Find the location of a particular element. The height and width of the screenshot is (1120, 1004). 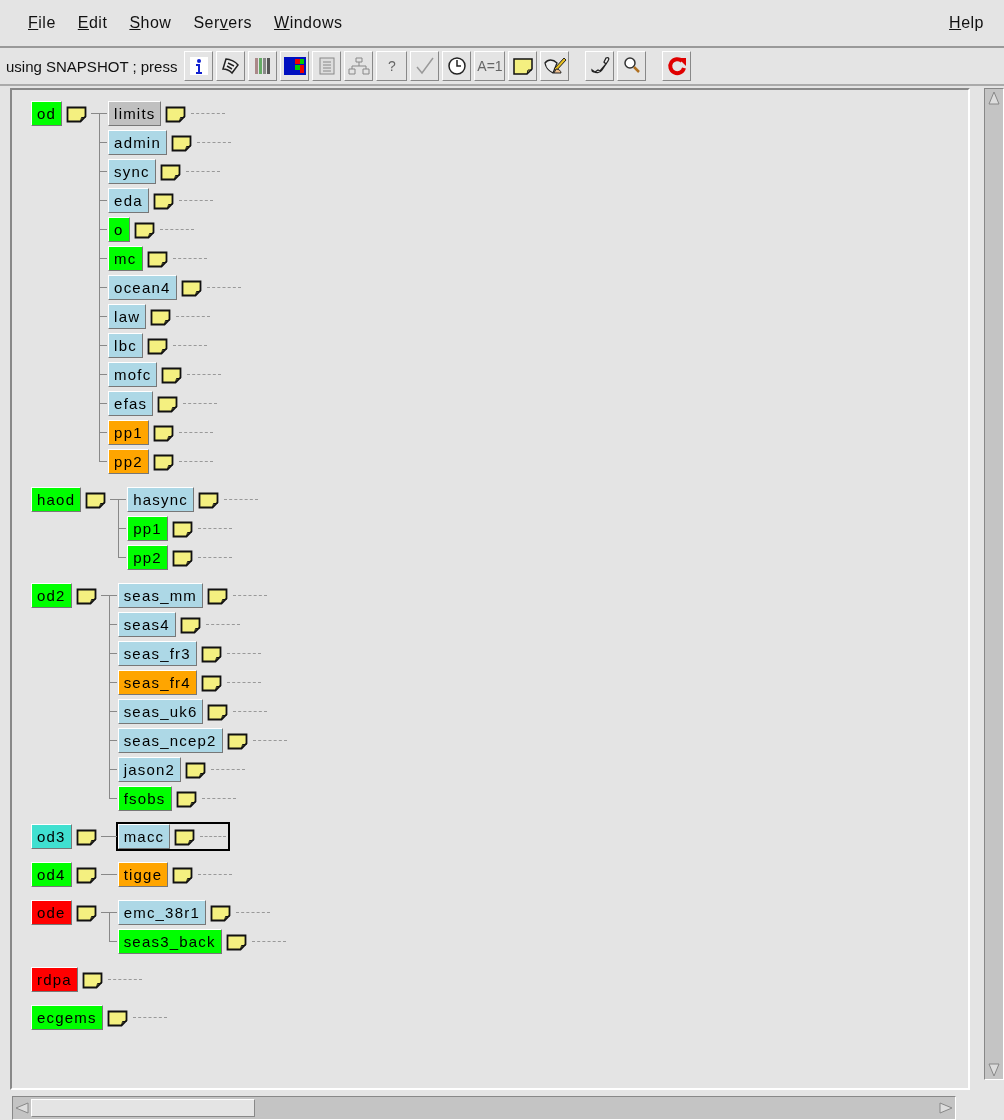

tree-node: fsobs is located at coordinates (144, 798).